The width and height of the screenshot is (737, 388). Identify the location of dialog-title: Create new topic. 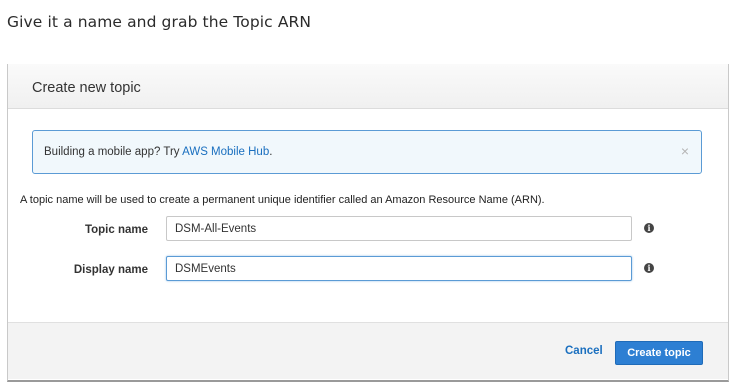
(86, 88).